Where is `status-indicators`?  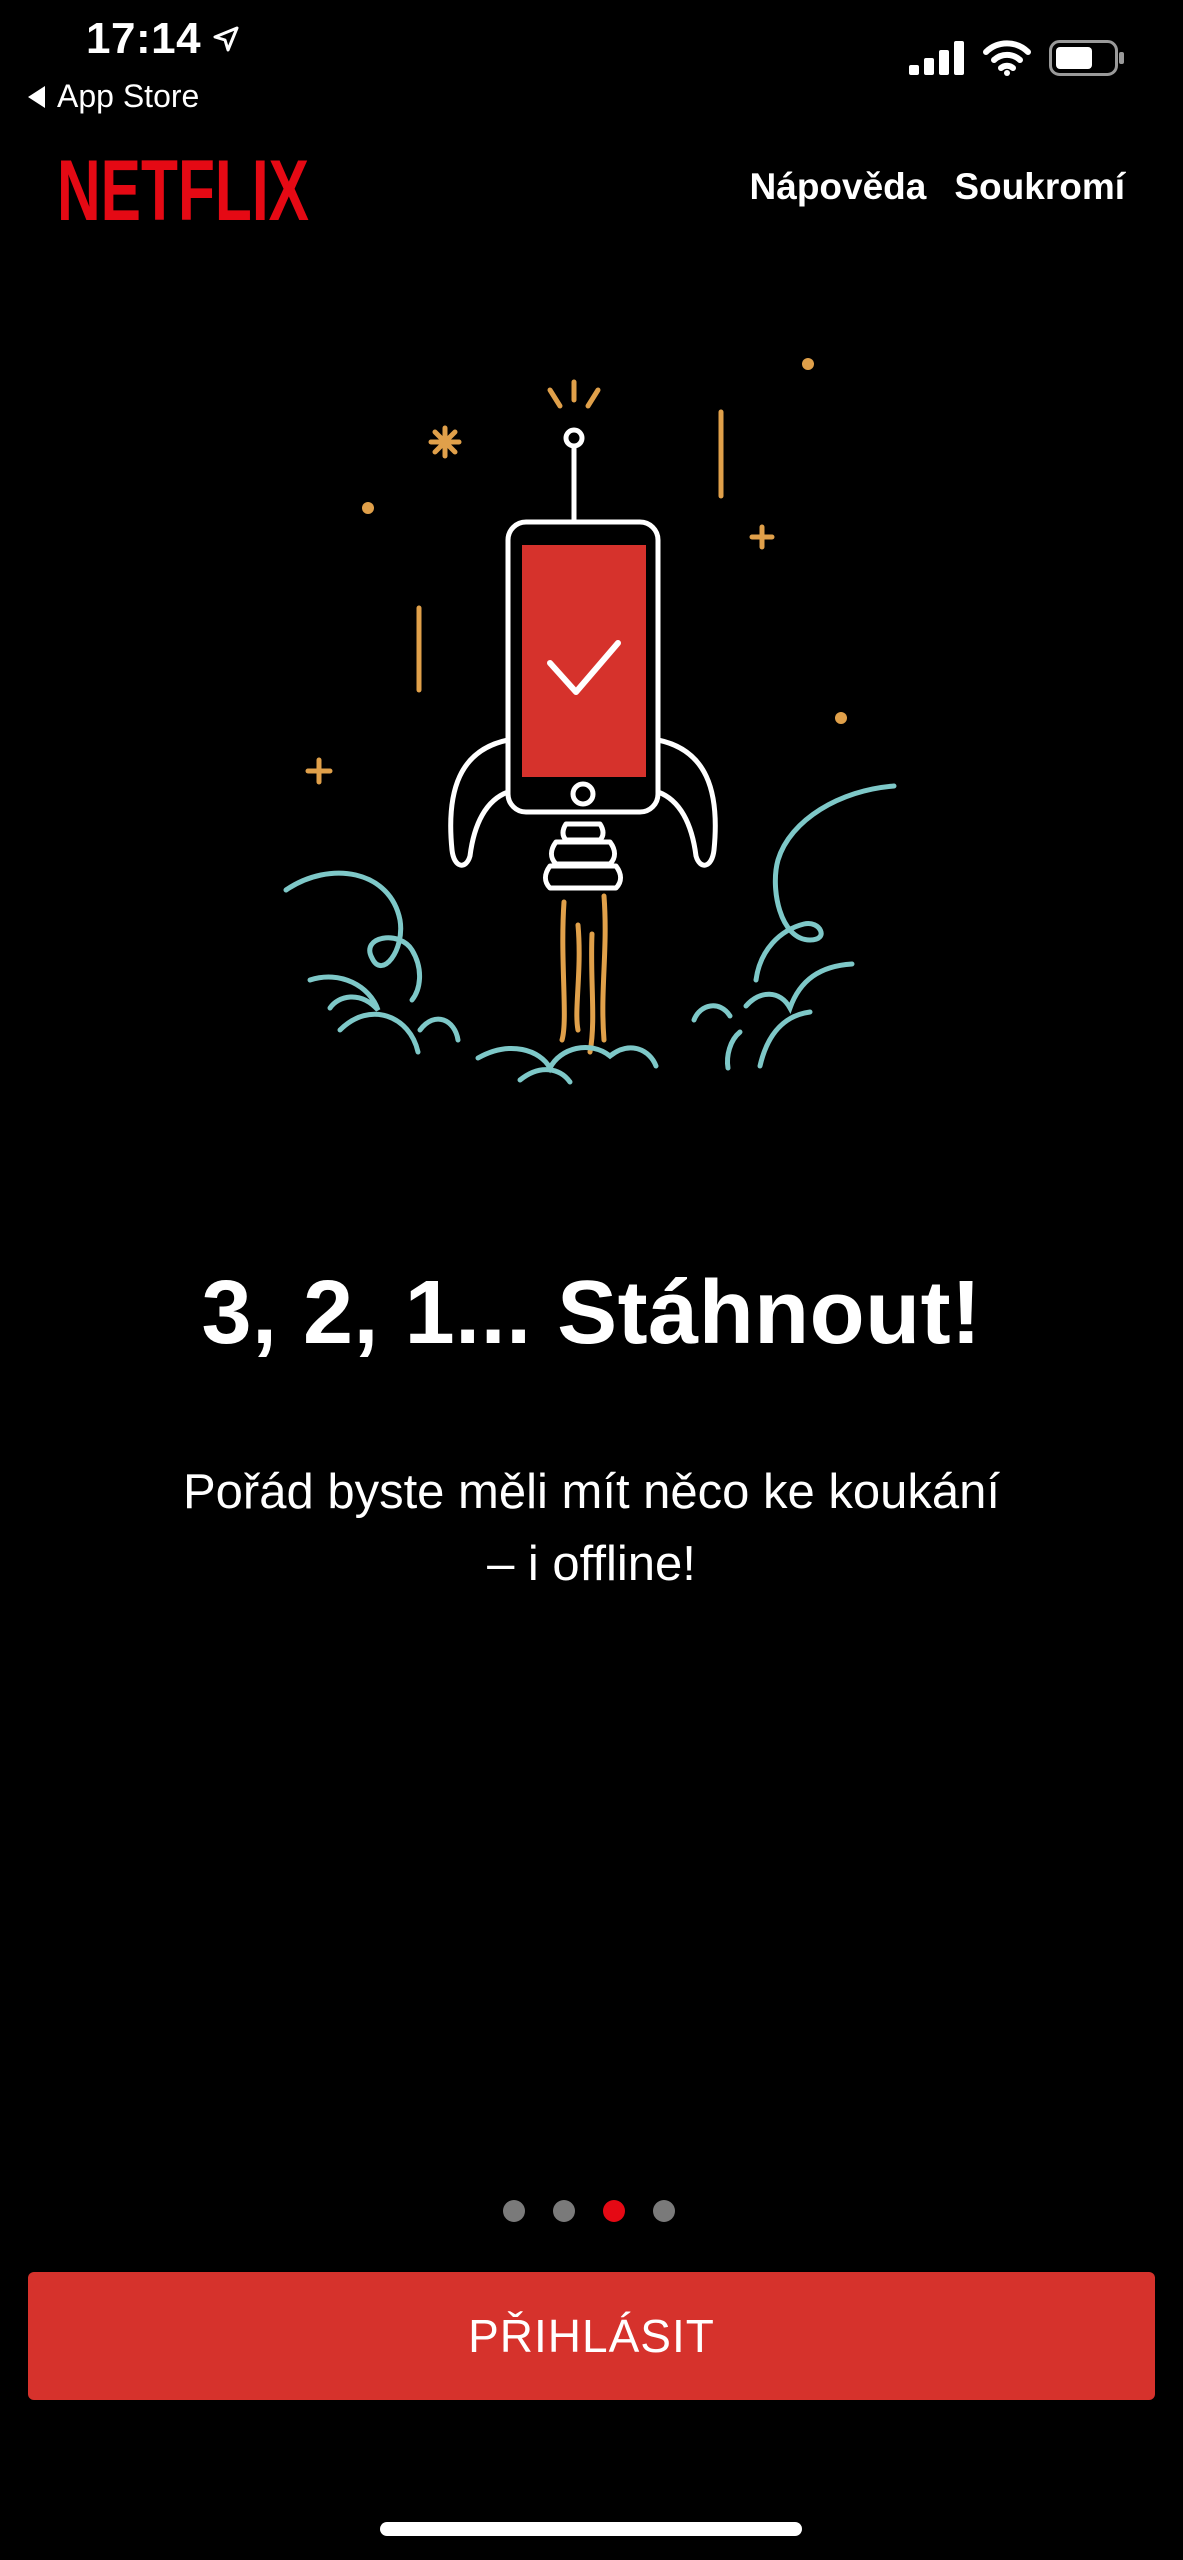 status-indicators is located at coordinates (1017, 58).